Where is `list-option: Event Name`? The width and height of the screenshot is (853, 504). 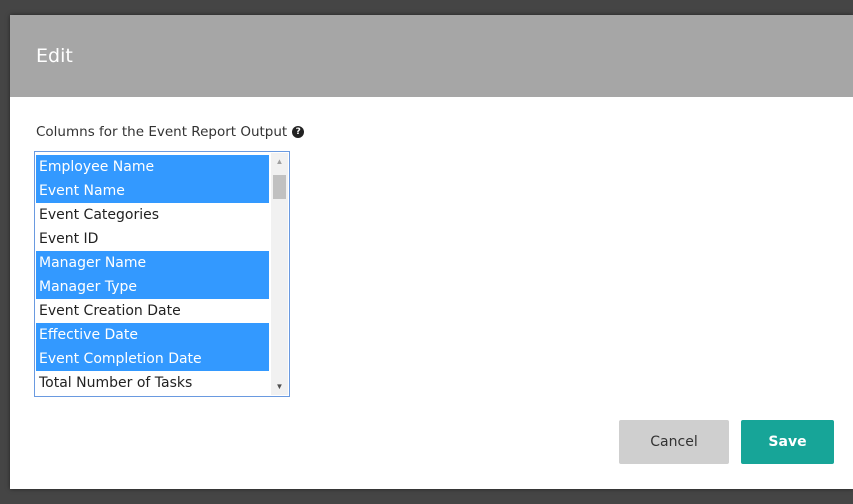
list-option: Event Name is located at coordinates (152, 191).